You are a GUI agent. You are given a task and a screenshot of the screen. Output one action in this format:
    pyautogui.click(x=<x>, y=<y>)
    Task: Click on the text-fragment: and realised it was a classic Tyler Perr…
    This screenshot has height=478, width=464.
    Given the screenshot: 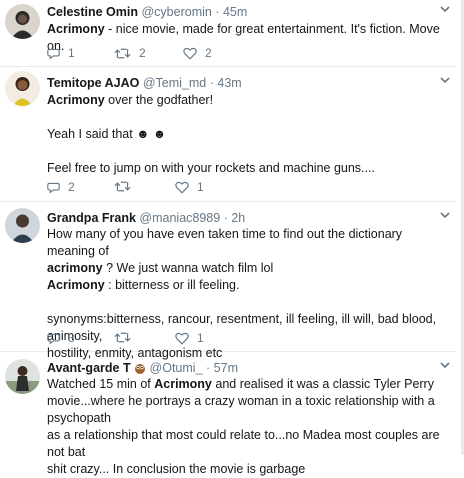 What is the action you would take?
    pyautogui.click(x=322, y=384)
    